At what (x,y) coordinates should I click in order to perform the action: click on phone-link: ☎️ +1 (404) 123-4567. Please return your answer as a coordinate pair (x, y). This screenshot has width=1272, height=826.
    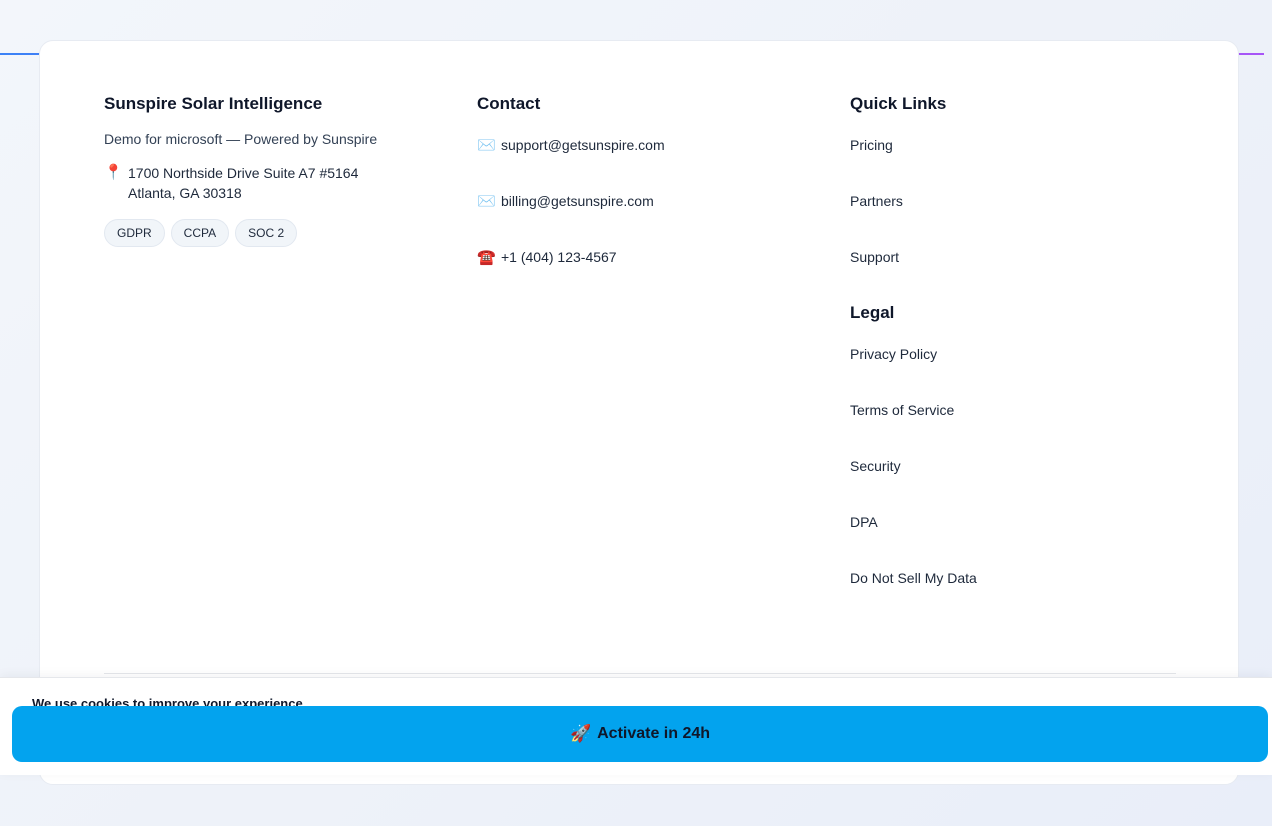
    Looking at the image, I should click on (642, 257).